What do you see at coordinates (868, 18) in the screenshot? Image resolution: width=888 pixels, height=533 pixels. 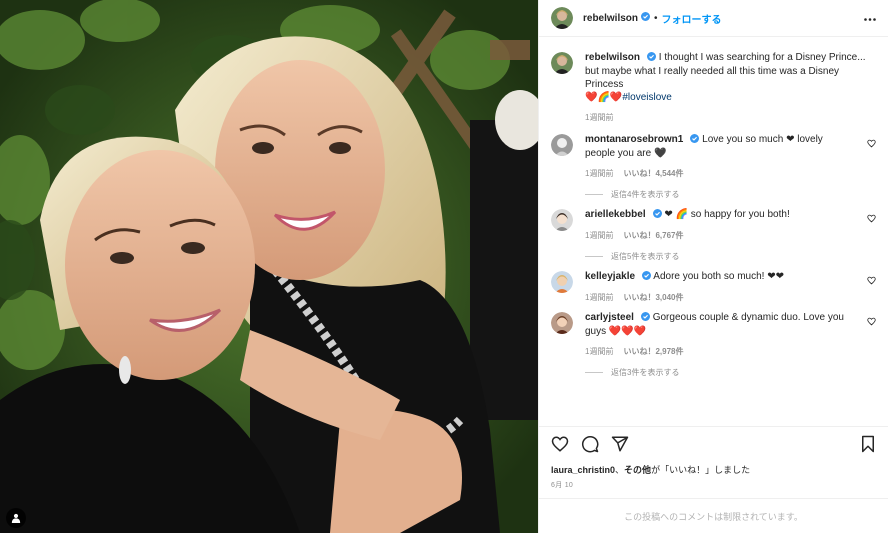 I see `more-icon` at bounding box center [868, 18].